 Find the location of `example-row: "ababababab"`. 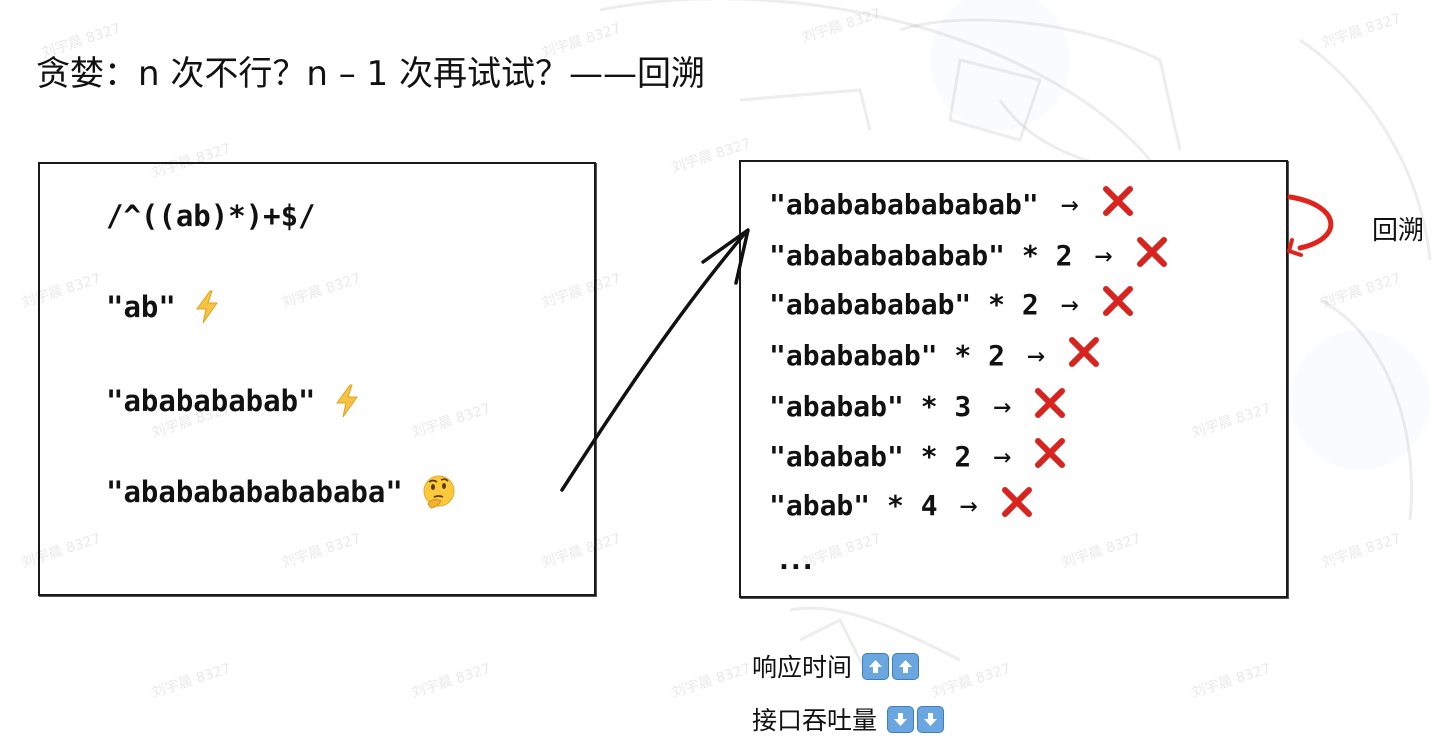

example-row: "ababababab" is located at coordinates (233, 401).